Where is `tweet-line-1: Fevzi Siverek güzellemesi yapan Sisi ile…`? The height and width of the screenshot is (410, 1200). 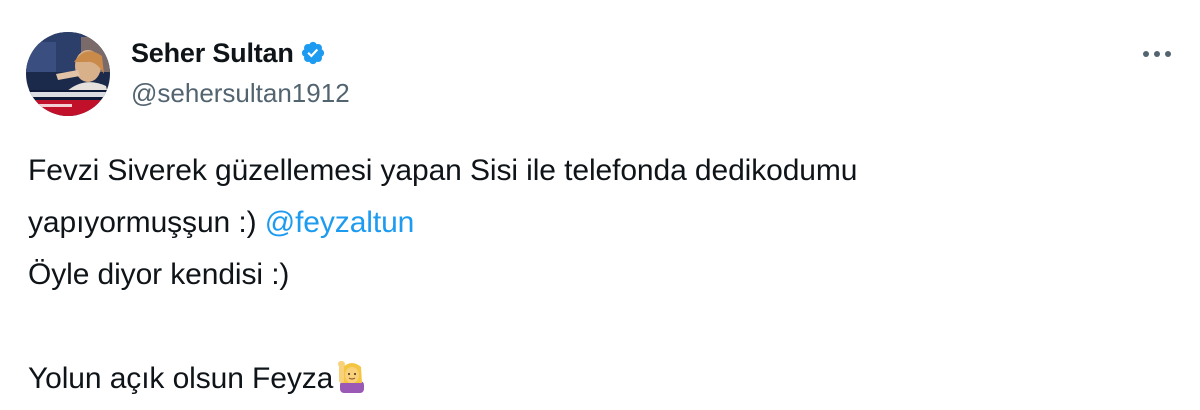
tweet-line-1: Fevzi Siverek güzellemesi yapan Sisi ile… is located at coordinates (443, 170).